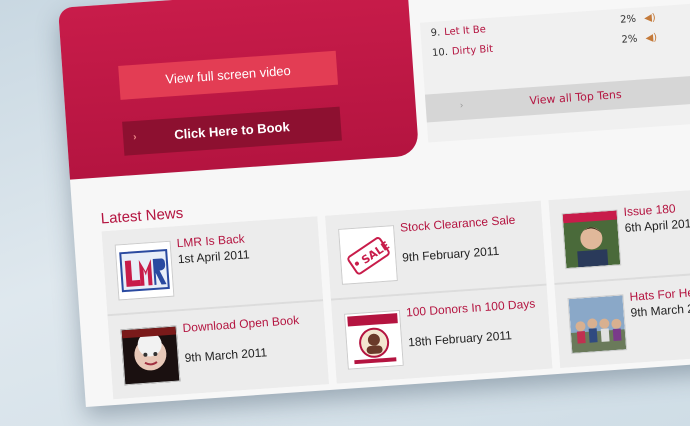  Describe the element at coordinates (368, 255) in the screenshot. I see `sale-tag-icon: SALE` at that location.